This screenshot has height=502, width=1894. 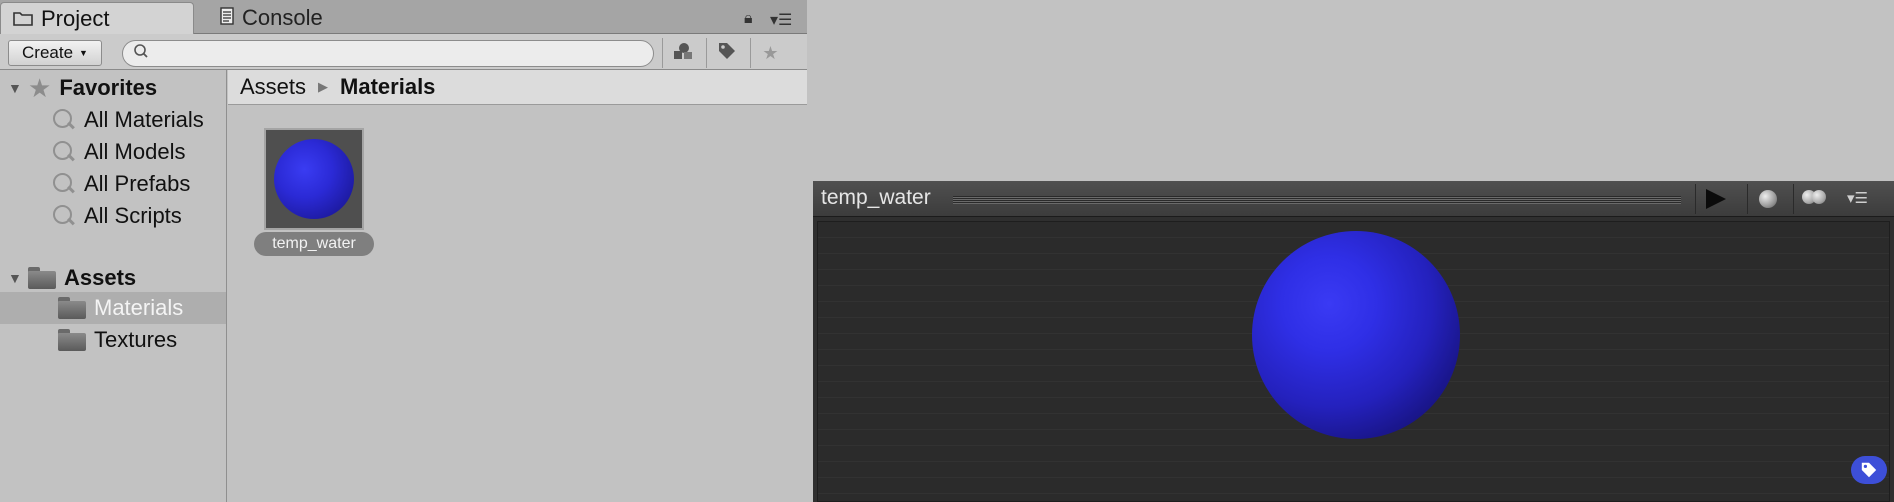 I want to click on tab-console-label: Console, so click(x=282, y=17).